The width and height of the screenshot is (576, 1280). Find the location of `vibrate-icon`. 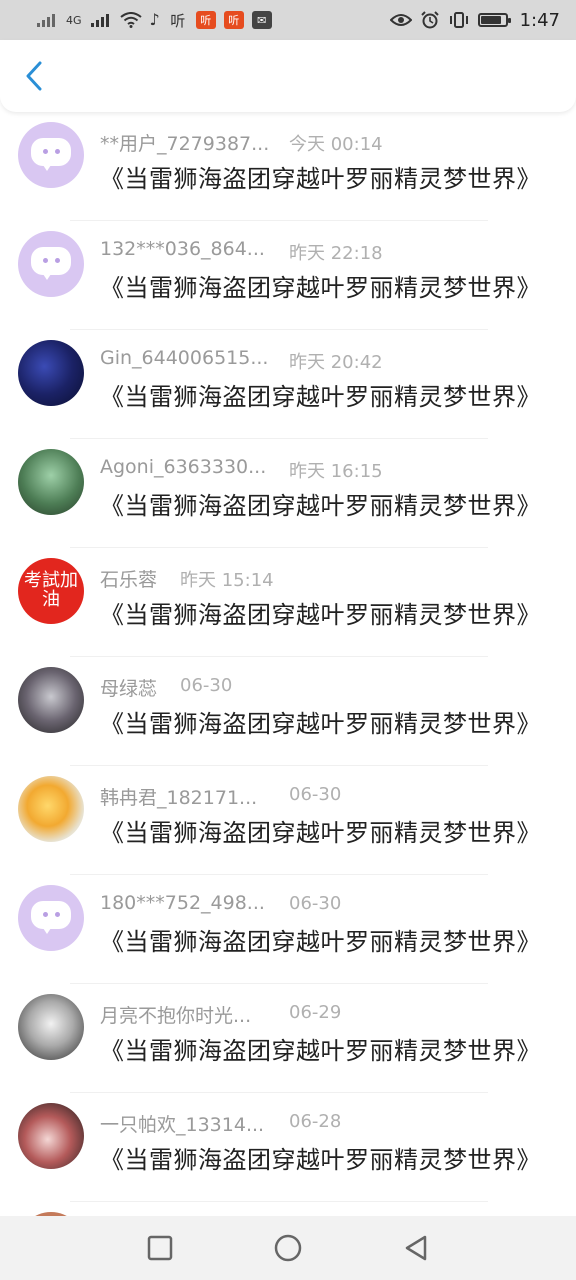

vibrate-icon is located at coordinates (458, 20).